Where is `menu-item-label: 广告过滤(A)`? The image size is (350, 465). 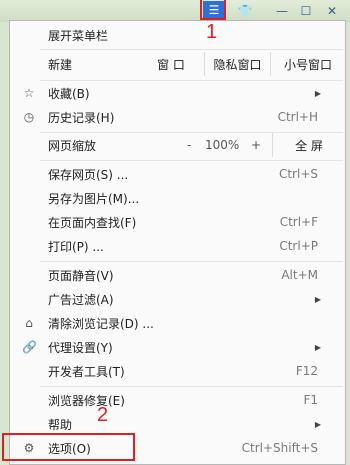
menu-item-label: 广告过滤(A) is located at coordinates (81, 299).